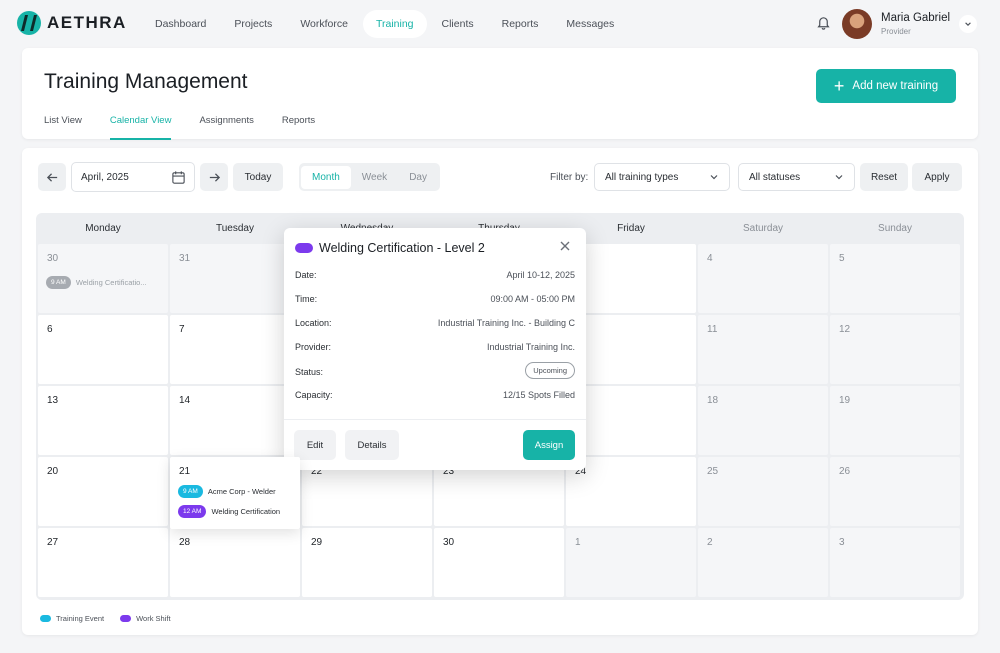 This screenshot has width=1000, height=653. Describe the element at coordinates (50, 329) in the screenshot. I see `day-number: 6` at that location.